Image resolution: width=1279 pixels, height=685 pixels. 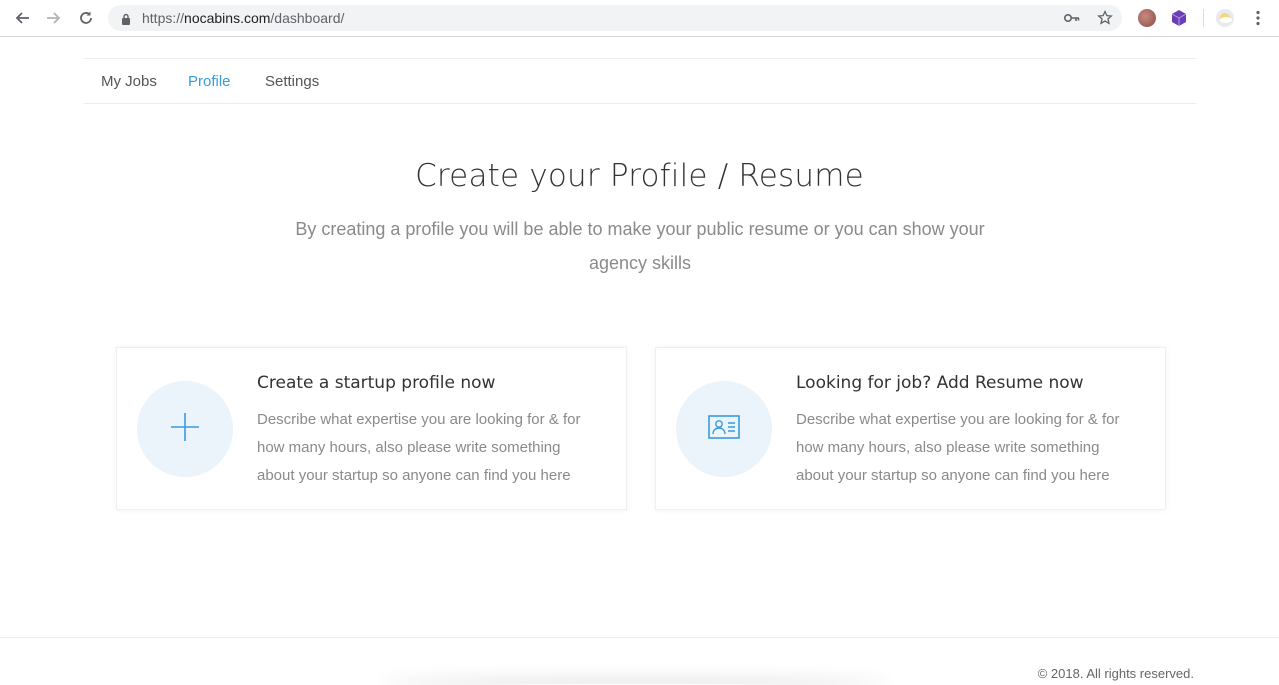 What do you see at coordinates (129, 81) in the screenshot?
I see `tab-my-jobs: My Jobs` at bounding box center [129, 81].